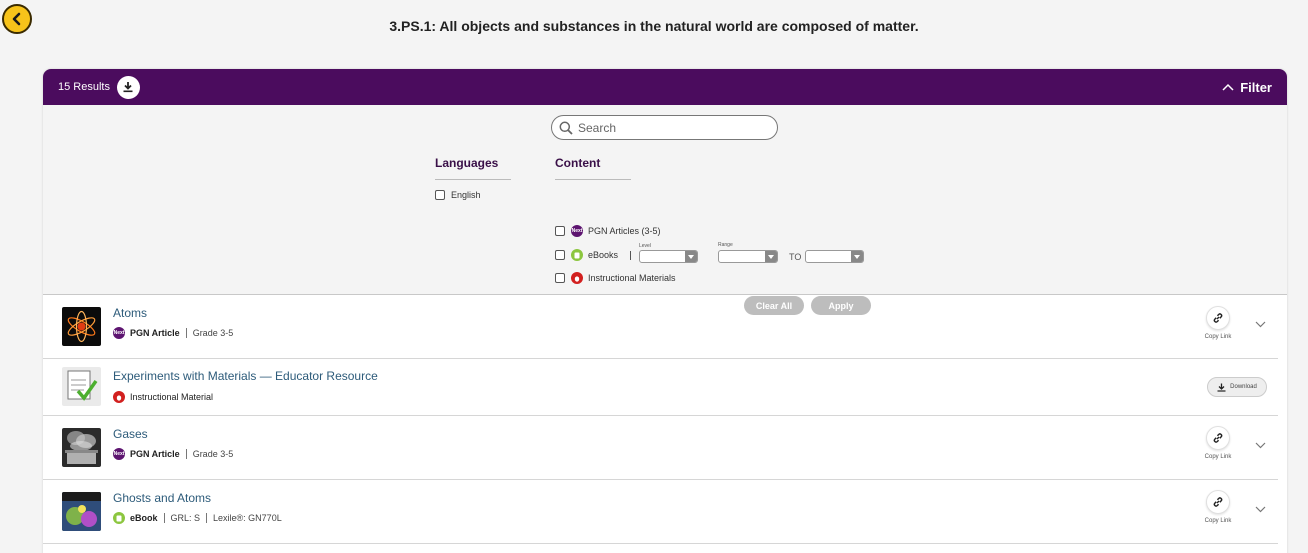 The image size is (1308, 553). Describe the element at coordinates (725, 245) in the screenshot. I see `range-label: Range` at that location.